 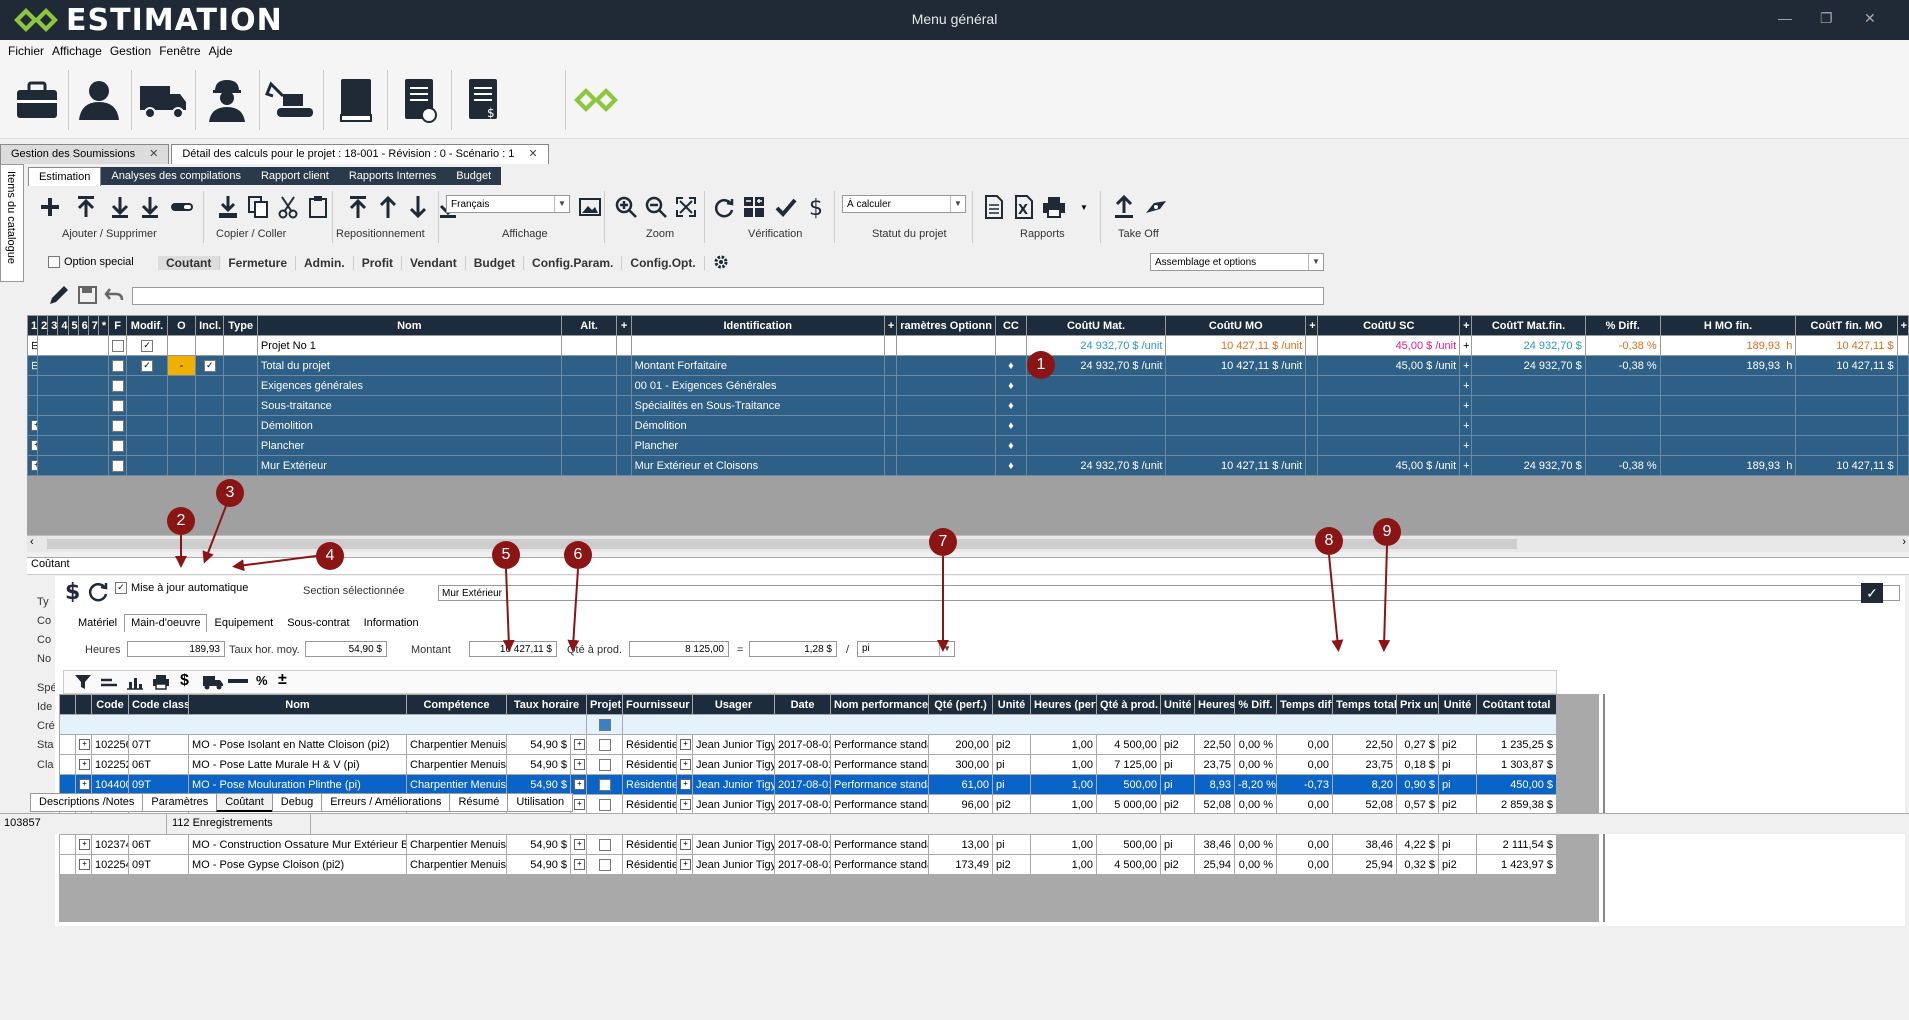 What do you see at coordinates (1528, 325) in the screenshot?
I see `col-coutt-mat-fin: CoûtT Mat.fin.` at bounding box center [1528, 325].